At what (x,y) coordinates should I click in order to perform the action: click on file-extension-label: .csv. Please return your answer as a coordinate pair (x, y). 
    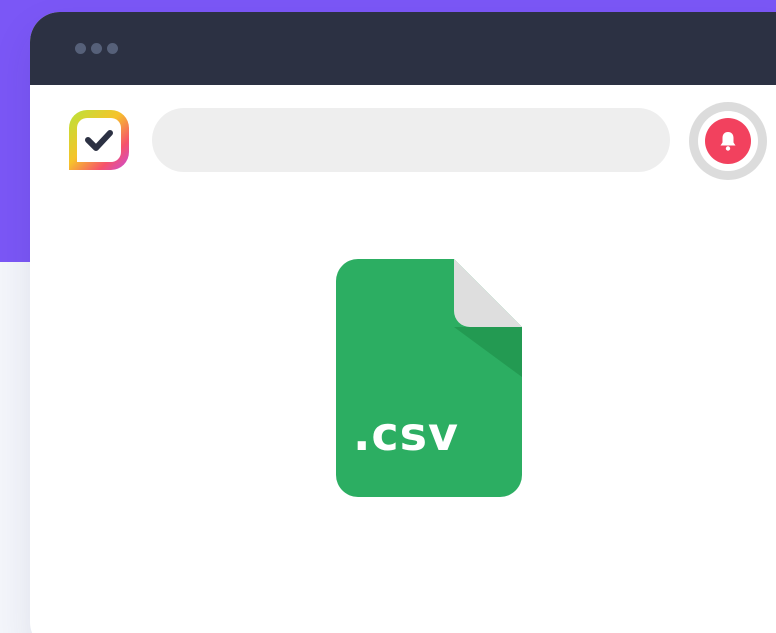
    Looking at the image, I should click on (406, 434).